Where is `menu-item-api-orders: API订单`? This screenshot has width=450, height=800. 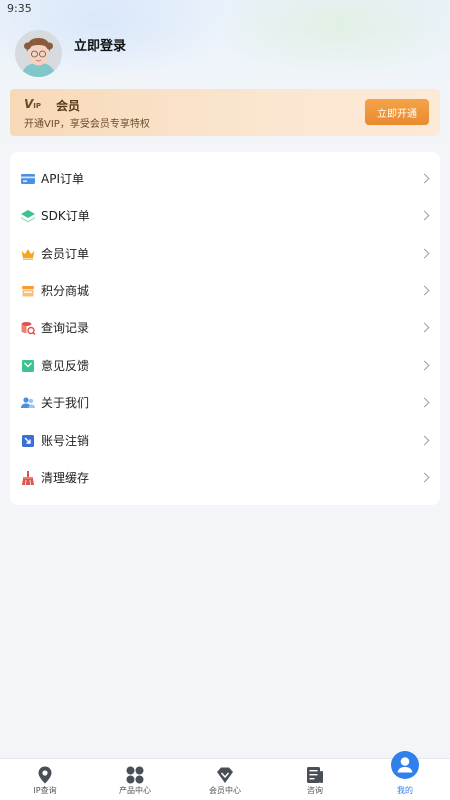
menu-item-api-orders: API订单 is located at coordinates (225, 178).